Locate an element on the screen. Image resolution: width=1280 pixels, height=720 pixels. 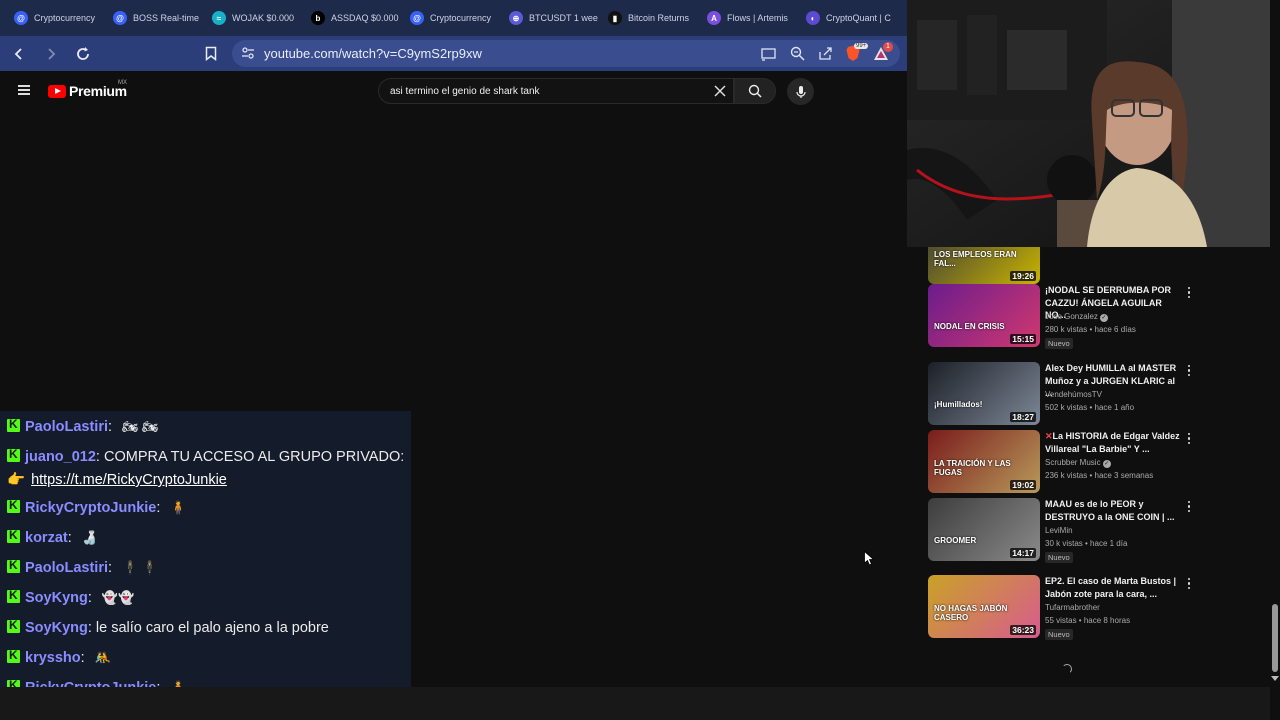
share-icon is located at coordinates (825, 54).